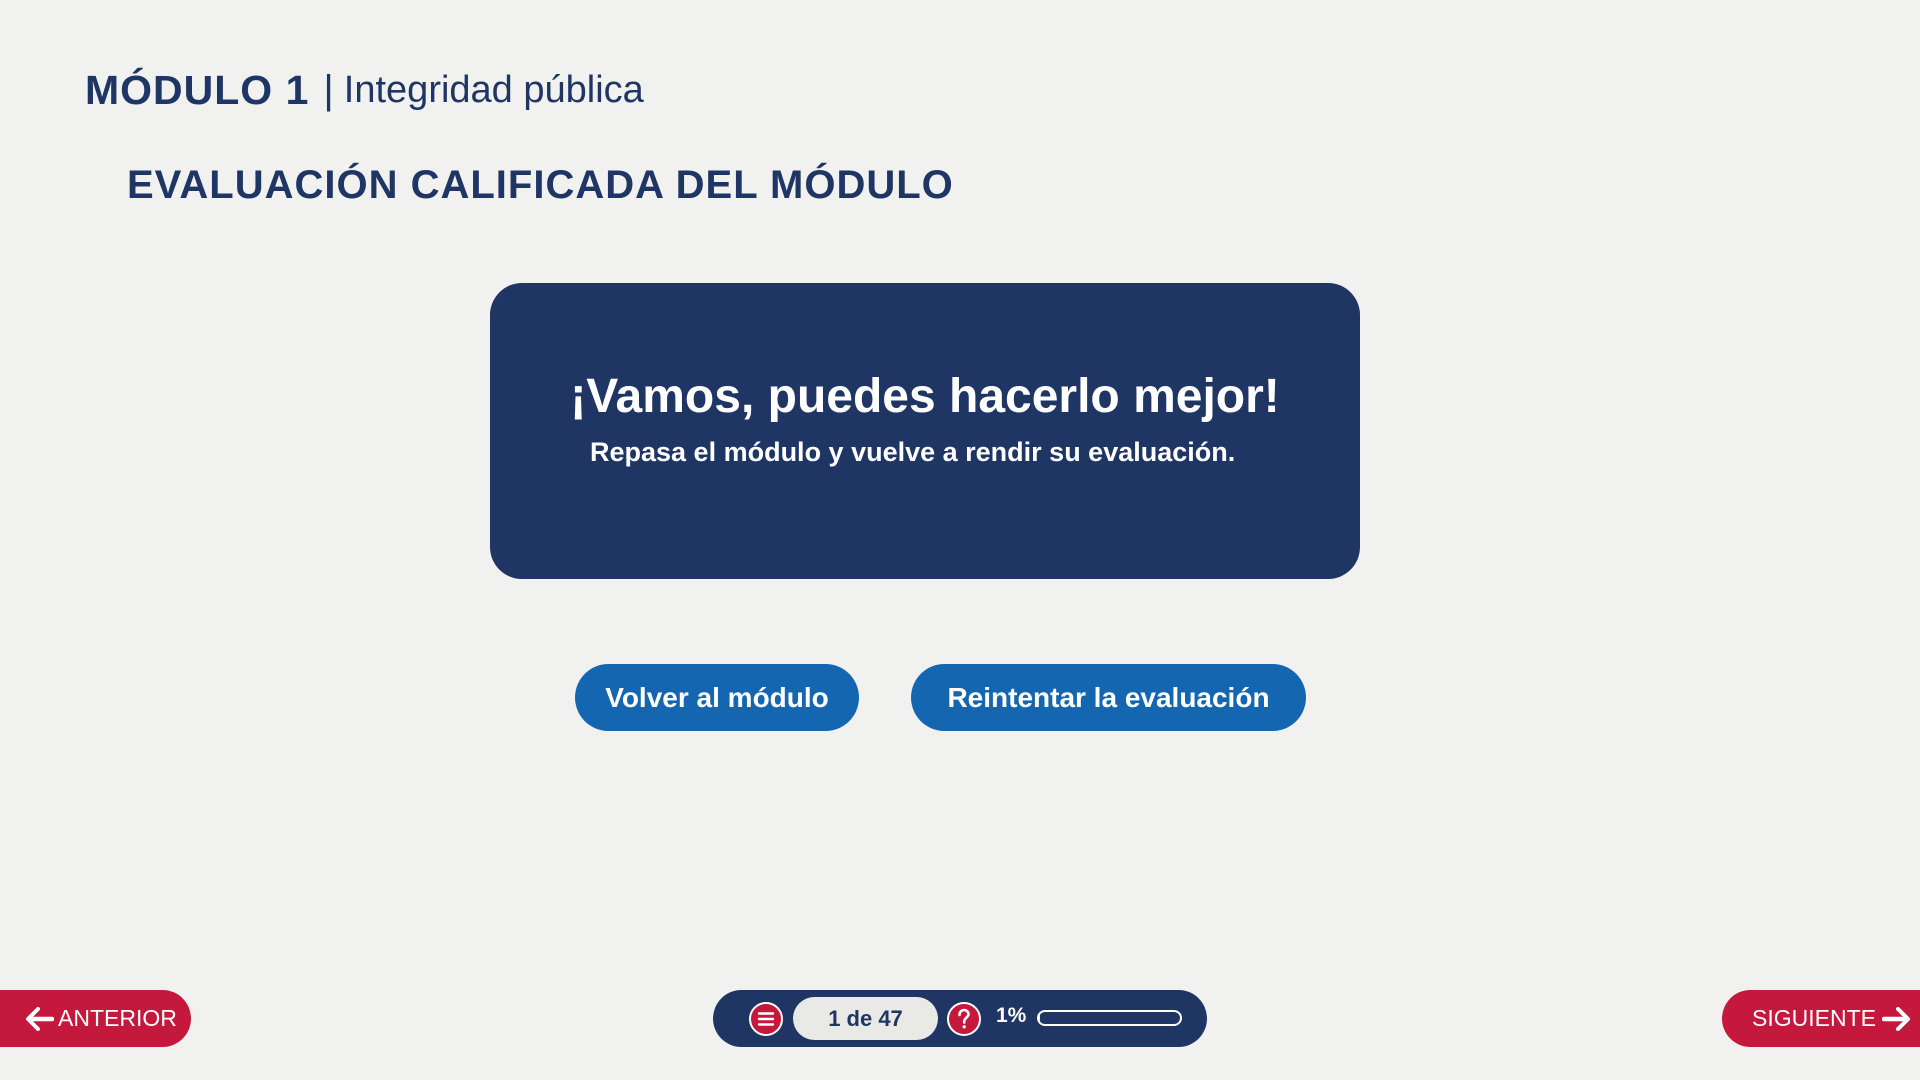 The image size is (1920, 1080). I want to click on feedback-title: ¡Vamos, puedes hacerlo mejor!, so click(925, 396).